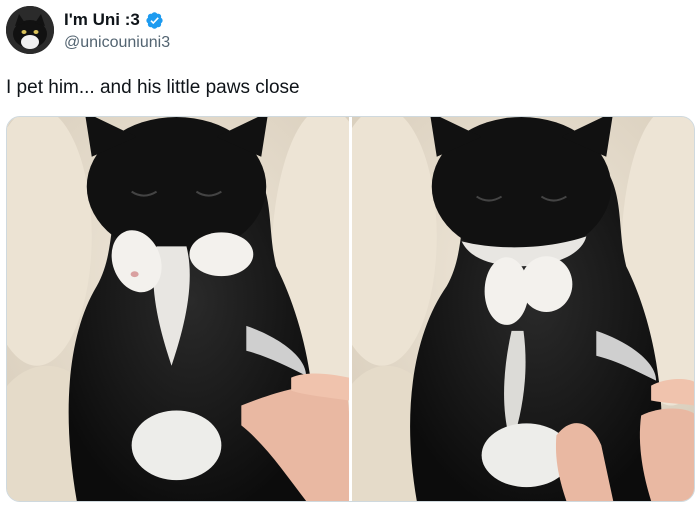 The image size is (700, 527). Describe the element at coordinates (153, 87) in the screenshot. I see `tweet-text: I pet him... and his little paws close` at that location.